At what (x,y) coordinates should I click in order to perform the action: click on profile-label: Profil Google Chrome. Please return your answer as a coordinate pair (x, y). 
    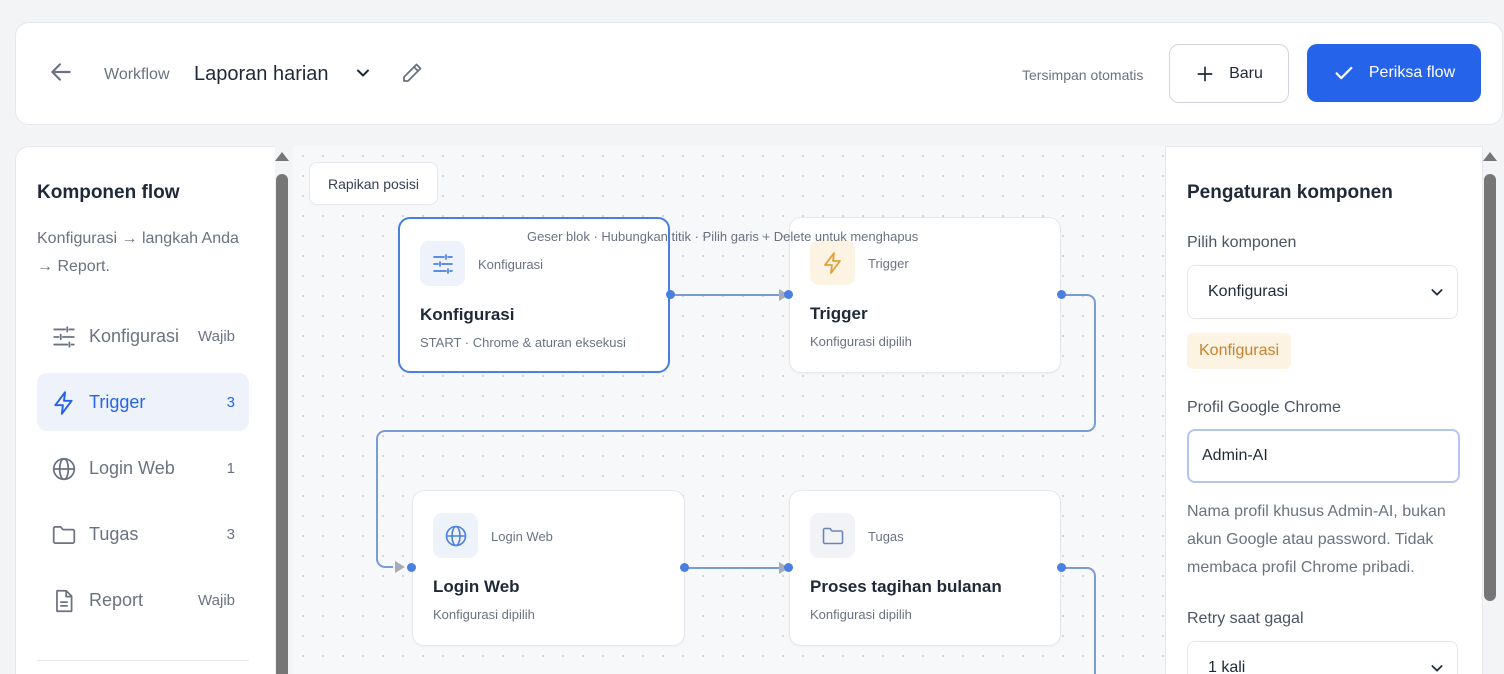
    Looking at the image, I should click on (1264, 407).